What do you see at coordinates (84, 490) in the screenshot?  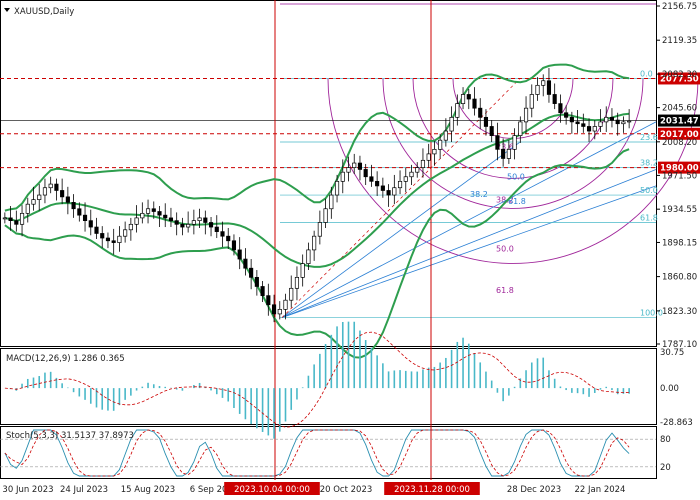 I see `date-tick-label: 24 Jul 2023` at bounding box center [84, 490].